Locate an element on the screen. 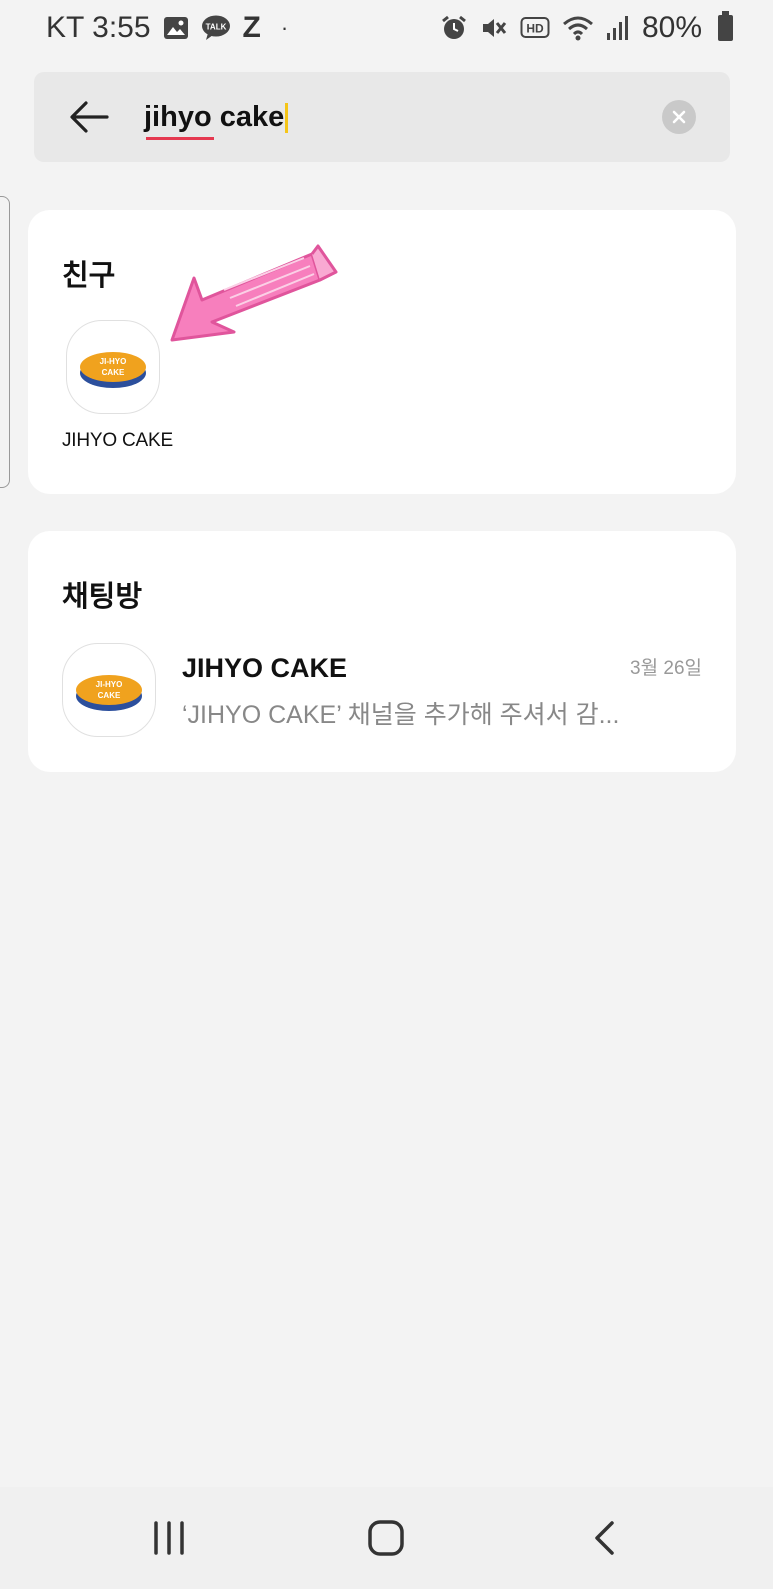 This screenshot has width=773, height=1589. status-right: HD 80% is located at coordinates (586, 28).